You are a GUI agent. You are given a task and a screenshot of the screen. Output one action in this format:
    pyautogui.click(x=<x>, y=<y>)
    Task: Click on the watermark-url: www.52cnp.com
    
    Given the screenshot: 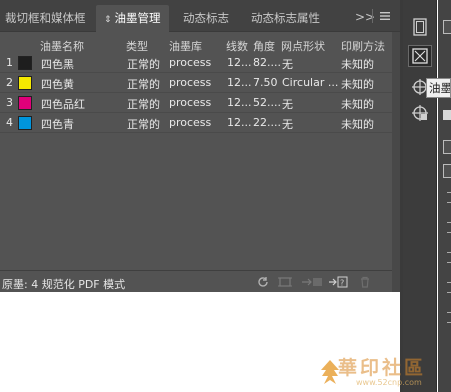 What is the action you would take?
    pyautogui.click(x=389, y=382)
    